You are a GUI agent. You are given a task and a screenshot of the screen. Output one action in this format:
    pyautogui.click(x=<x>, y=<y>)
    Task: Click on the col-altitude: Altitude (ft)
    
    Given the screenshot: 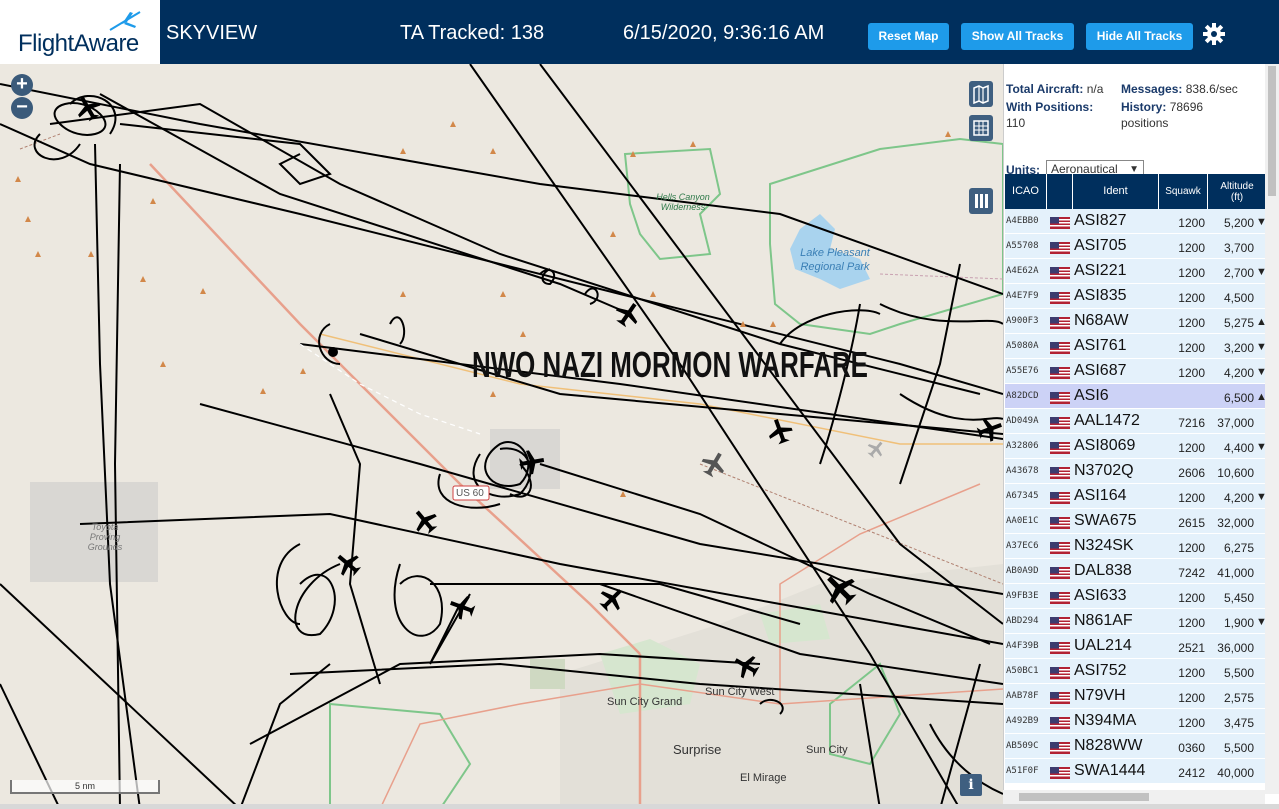 What is the action you would take?
    pyautogui.click(x=1237, y=191)
    